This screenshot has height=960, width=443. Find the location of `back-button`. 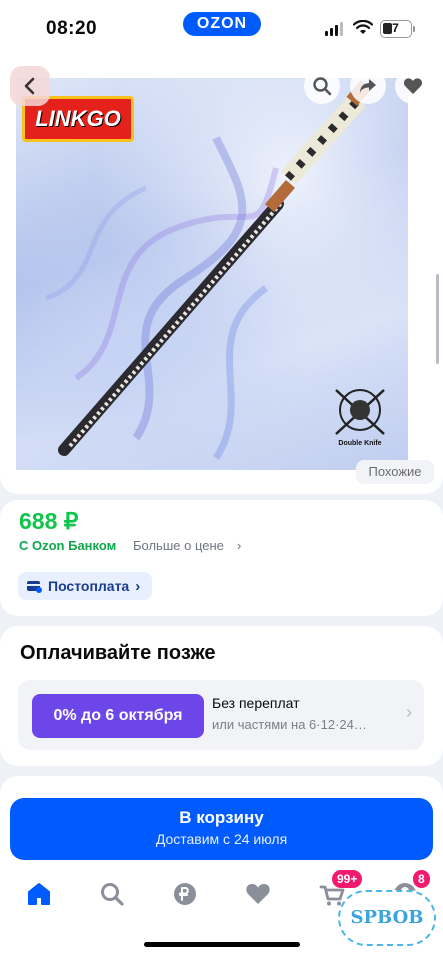

back-button is located at coordinates (30, 86).